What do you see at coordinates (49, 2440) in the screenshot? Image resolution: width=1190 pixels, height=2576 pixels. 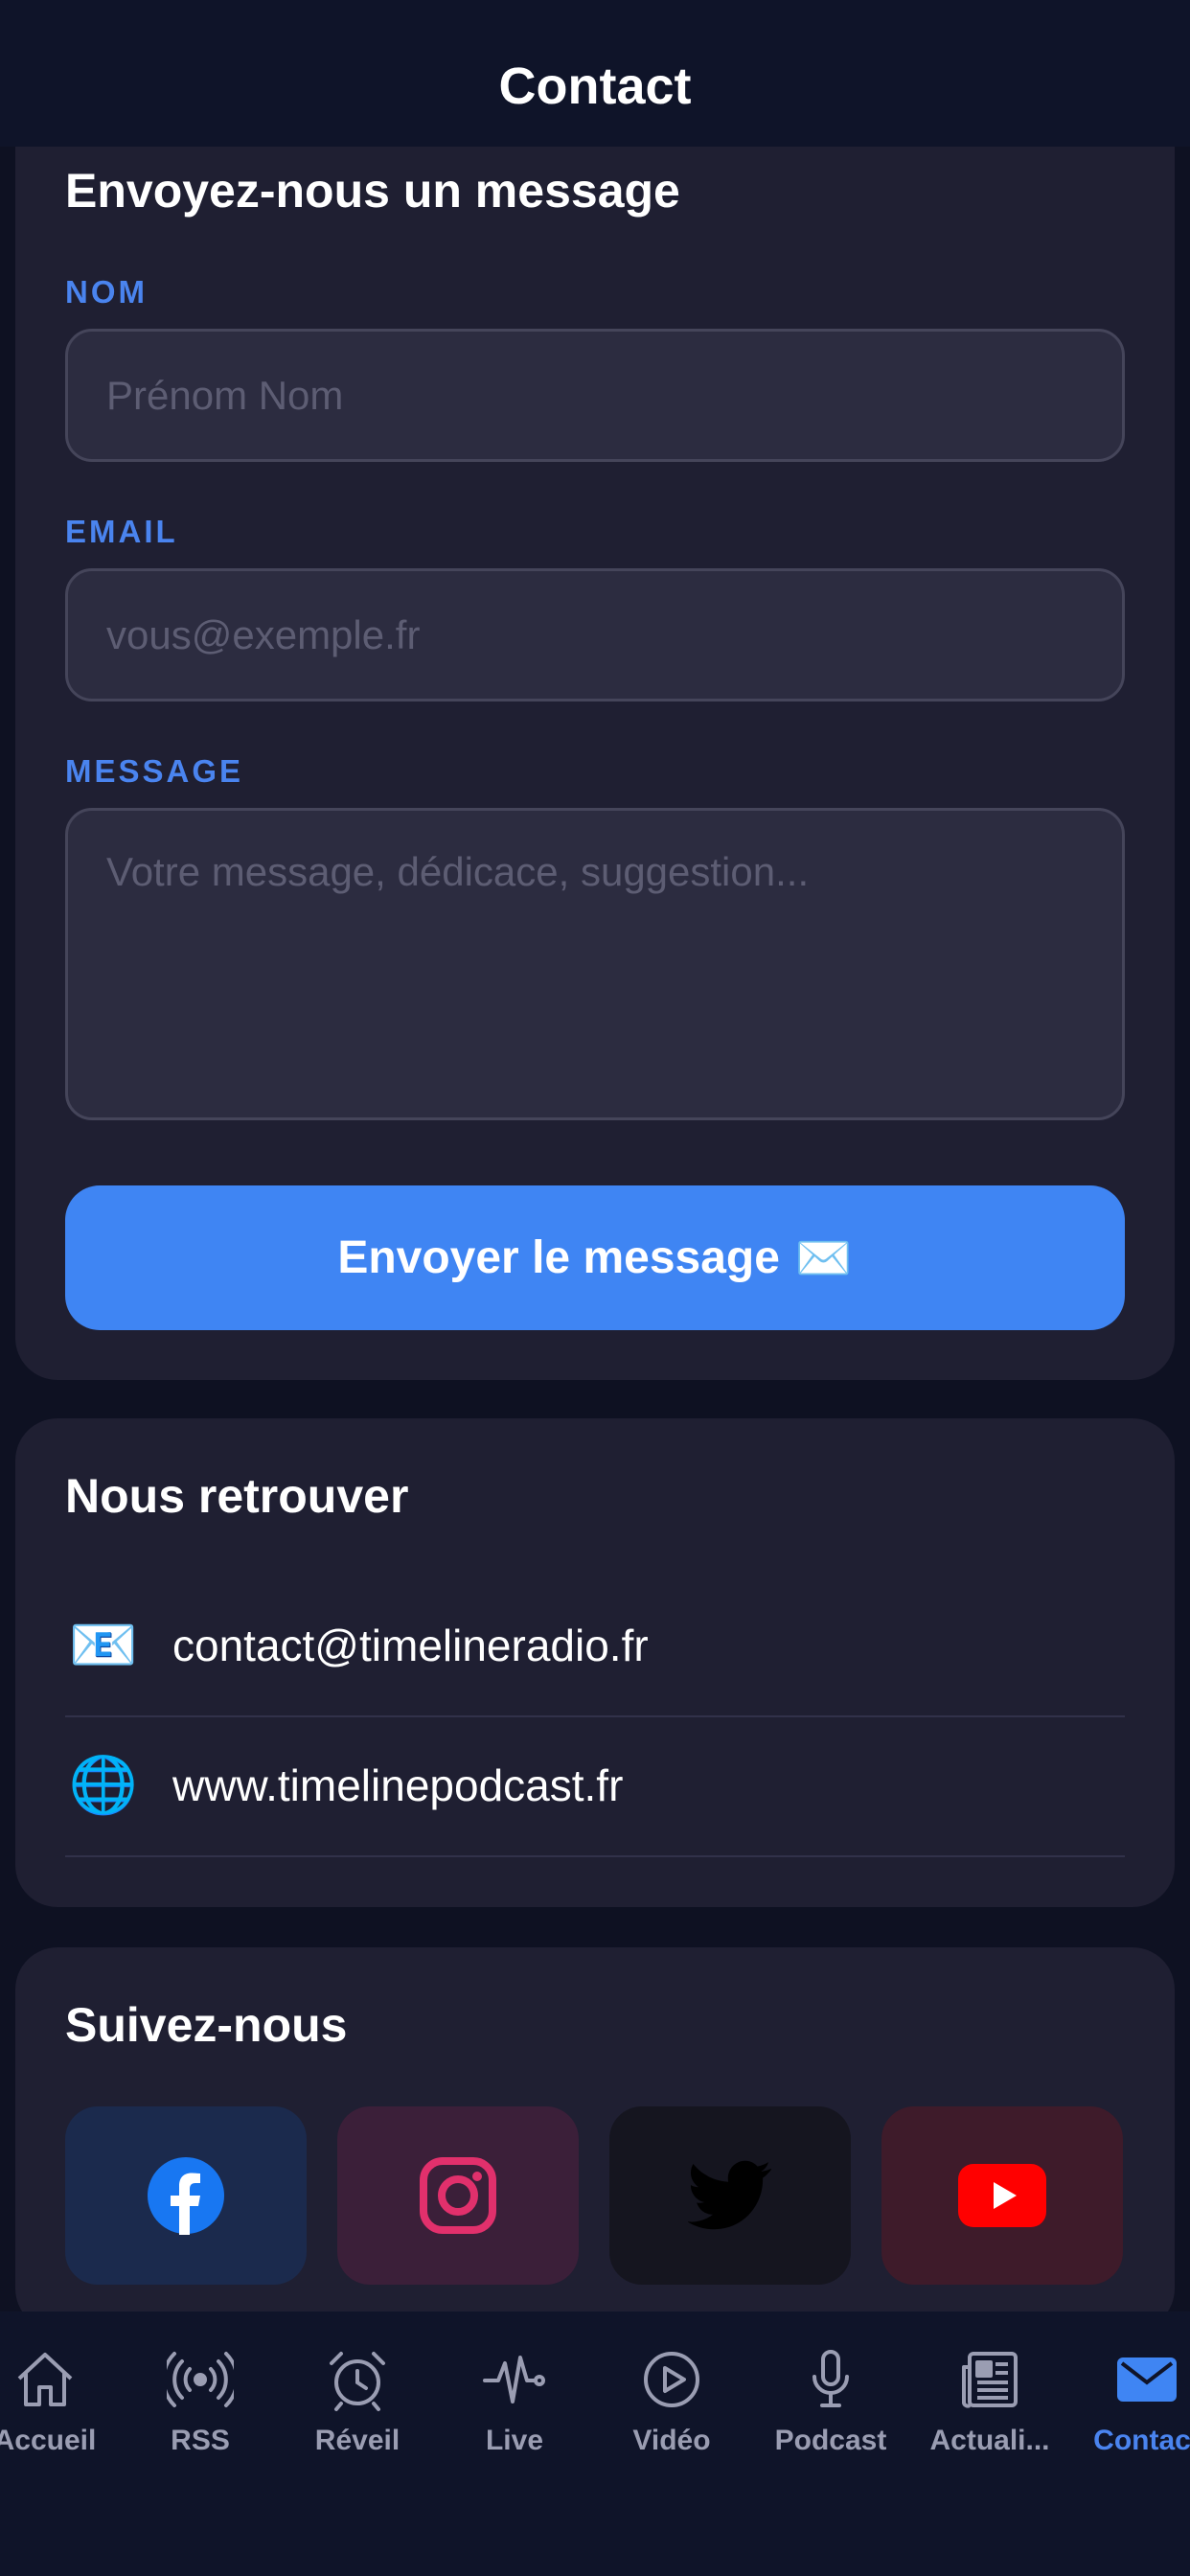 I see `tab-label: Accueil` at bounding box center [49, 2440].